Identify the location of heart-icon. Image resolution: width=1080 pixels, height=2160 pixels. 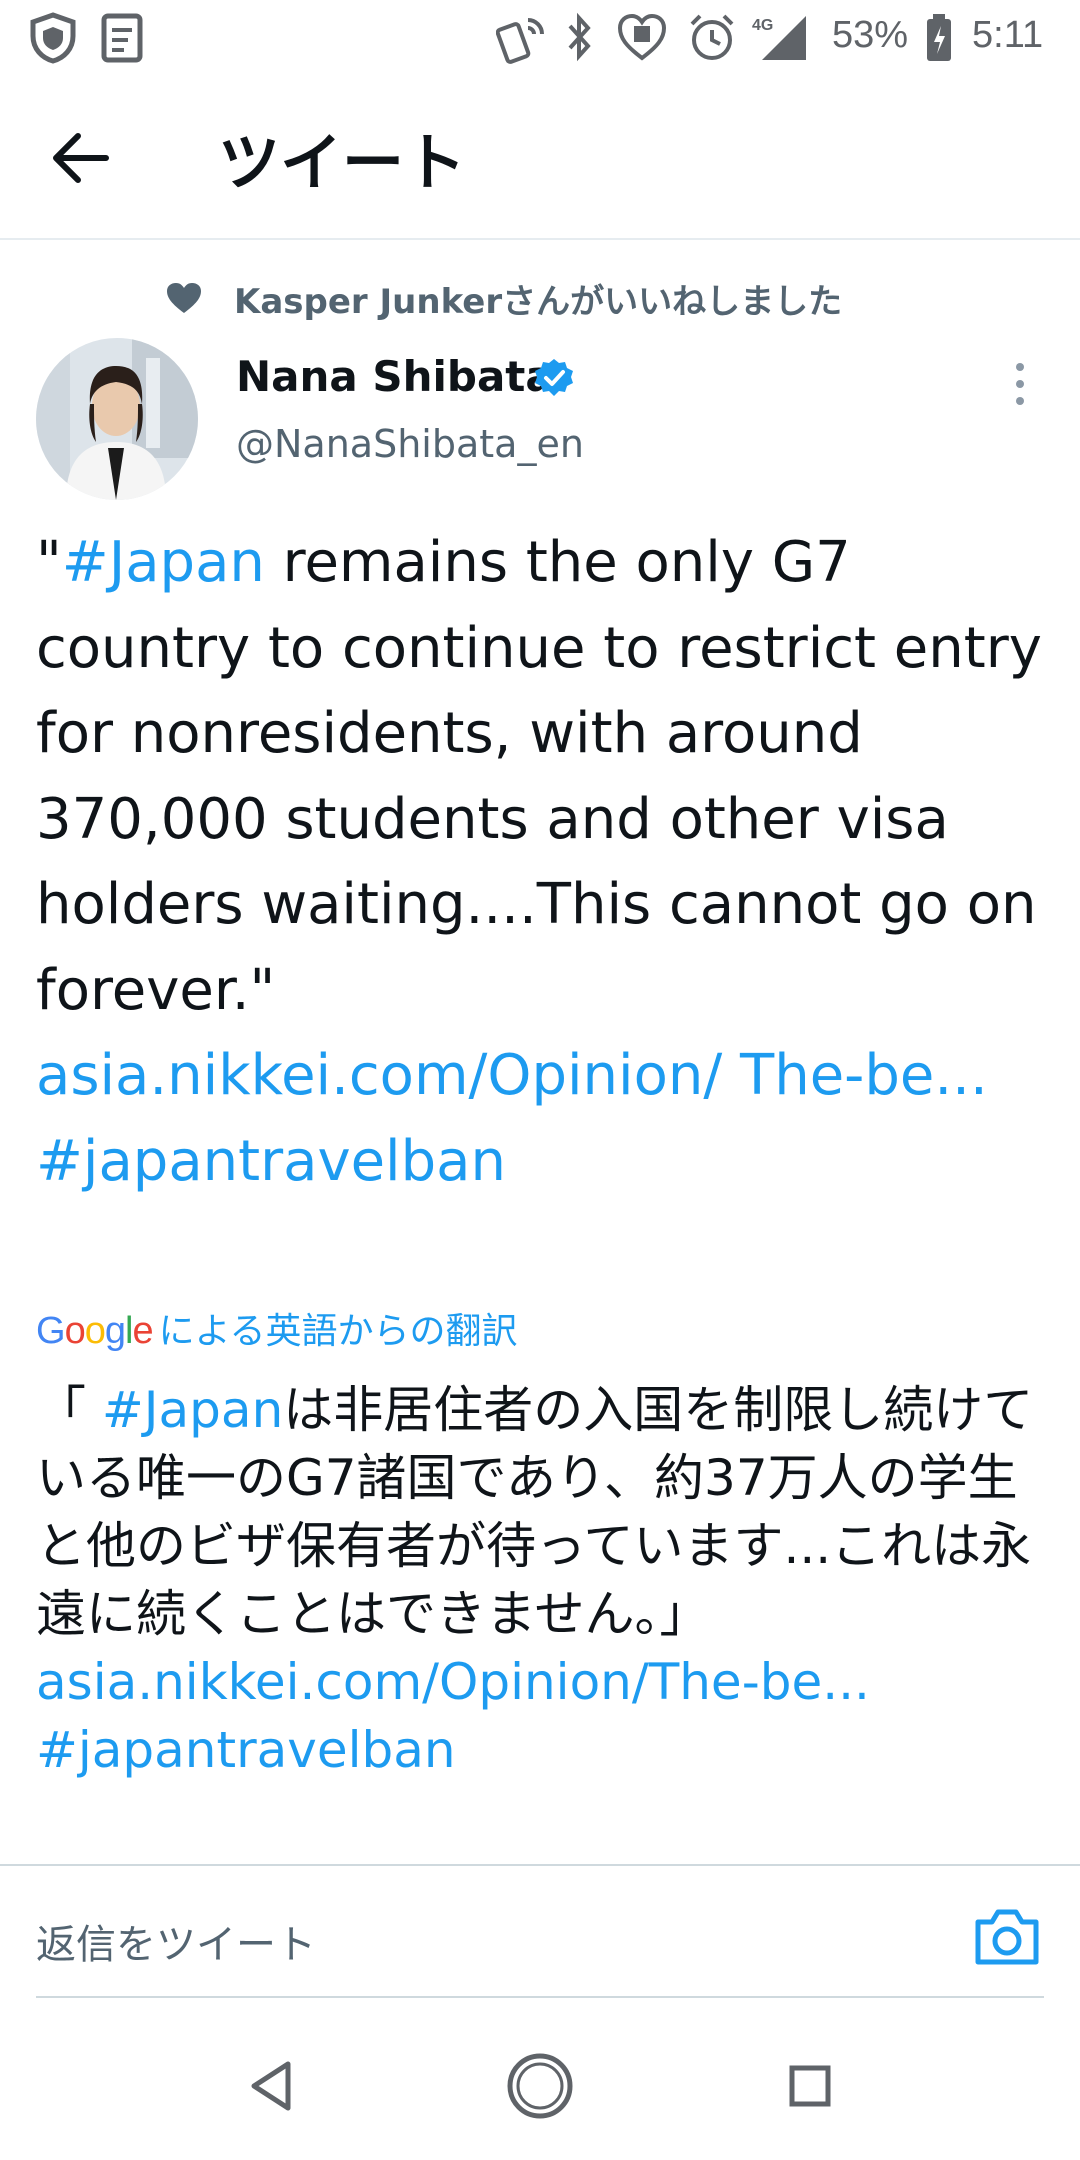
(184, 300).